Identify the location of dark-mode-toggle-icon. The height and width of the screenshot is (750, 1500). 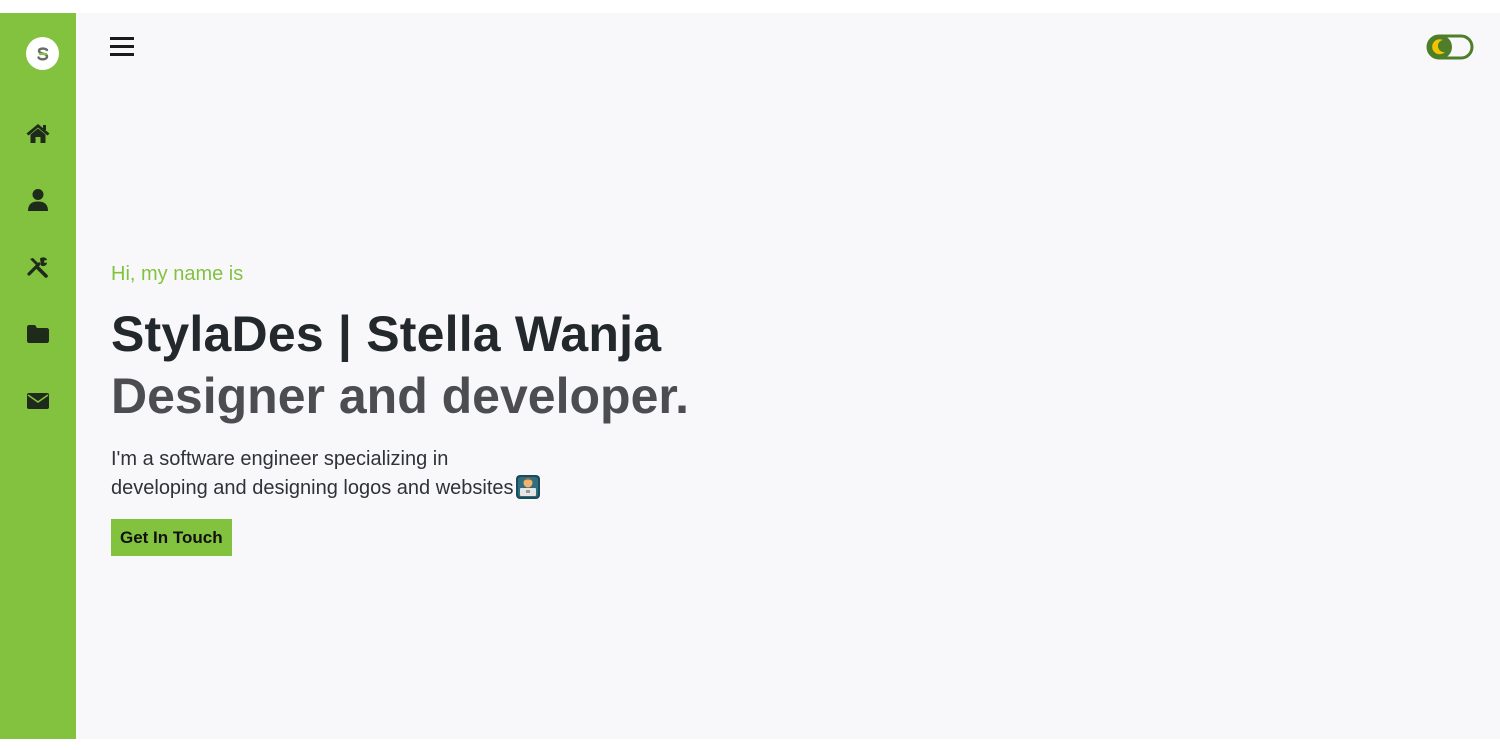
(1450, 47).